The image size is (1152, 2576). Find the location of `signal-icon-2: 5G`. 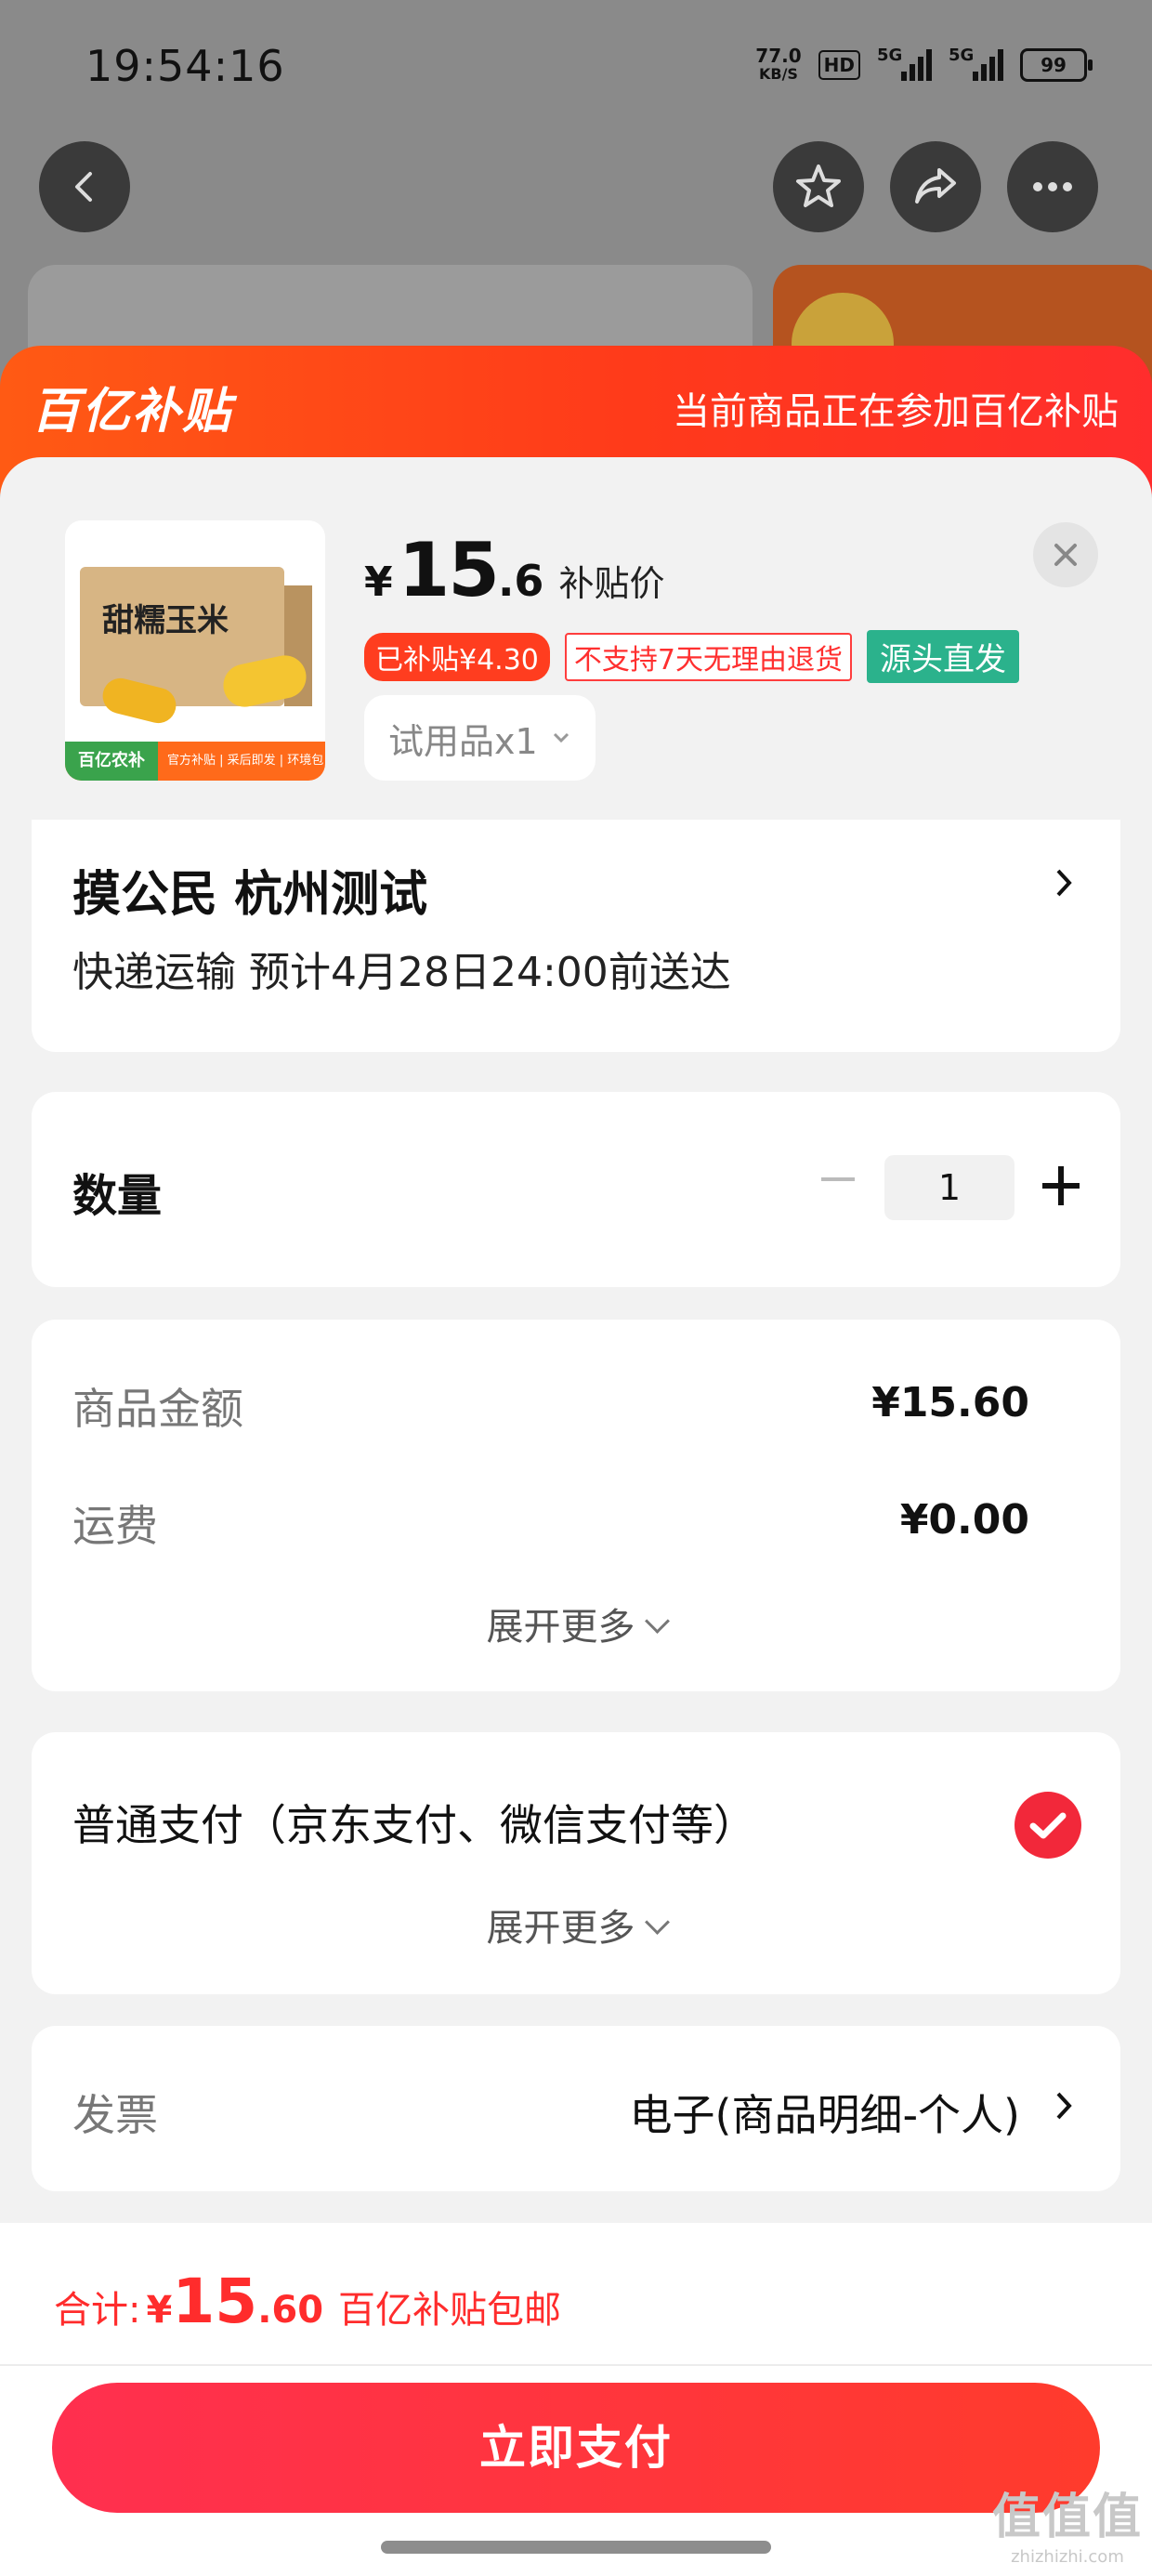

signal-icon-2: 5G is located at coordinates (976, 63).